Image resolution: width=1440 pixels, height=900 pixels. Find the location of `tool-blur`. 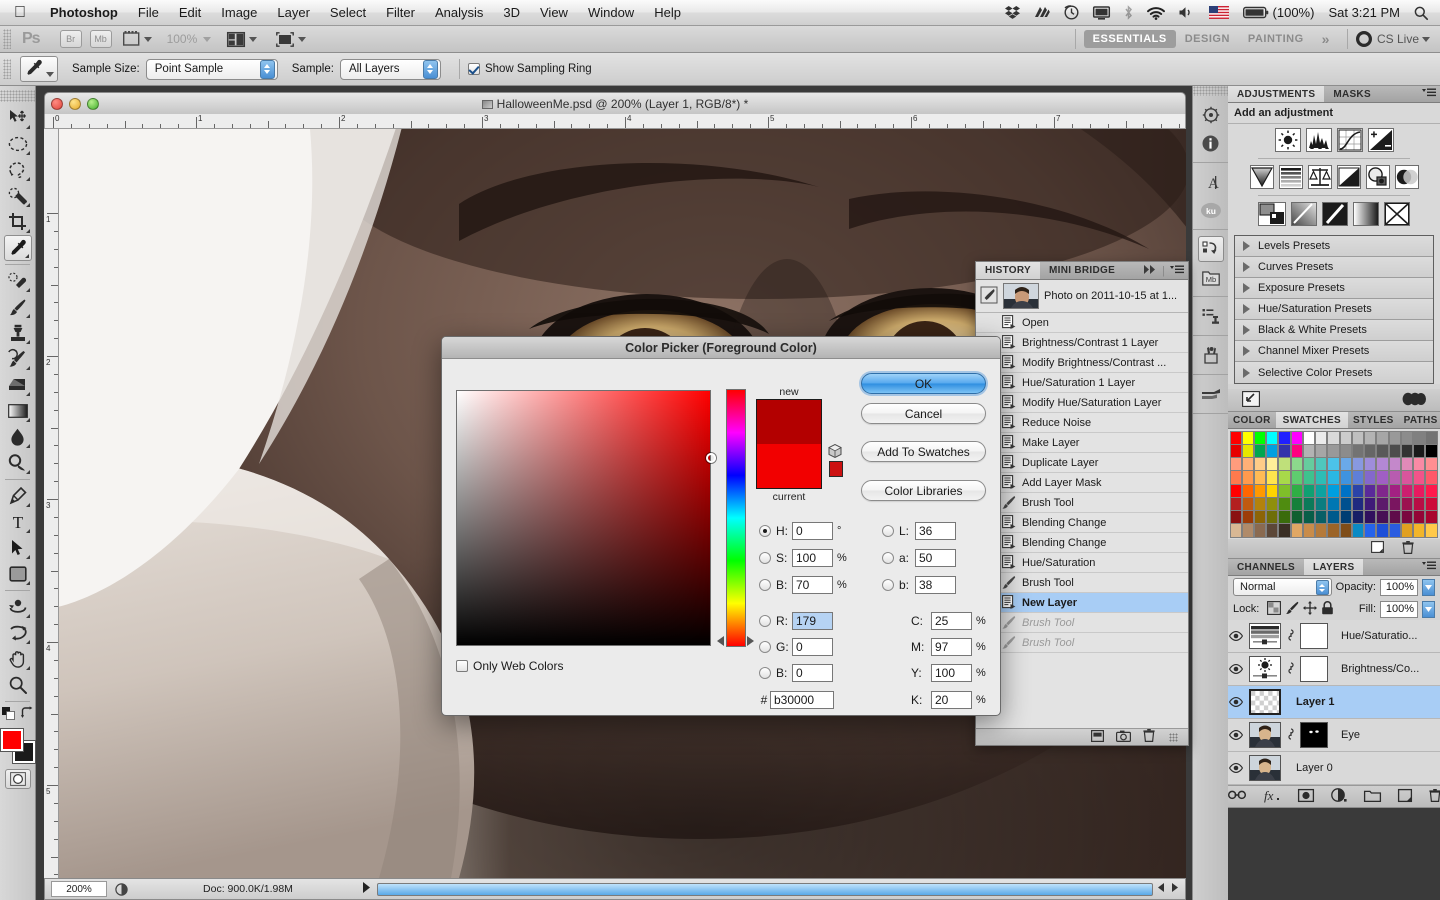

tool-blur is located at coordinates (18, 437).